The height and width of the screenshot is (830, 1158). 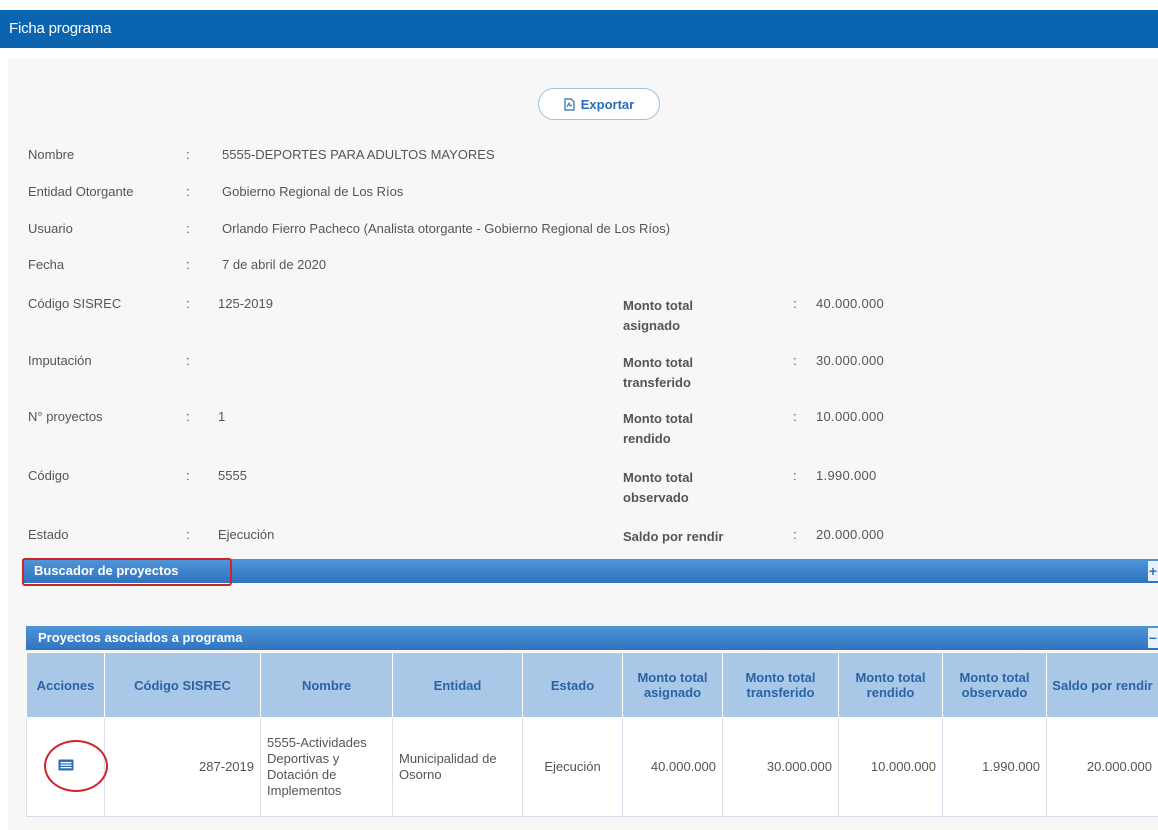 I want to click on collapse-icon: −, so click(x=1153, y=638).